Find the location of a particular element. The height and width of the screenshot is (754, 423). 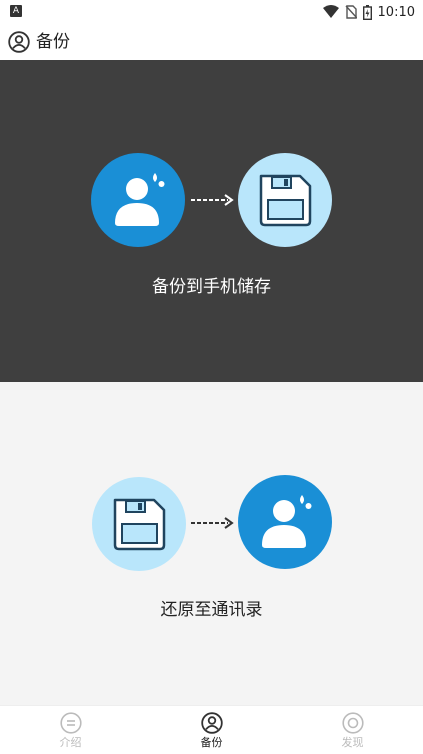

contacts-target-circle is located at coordinates (285, 522).